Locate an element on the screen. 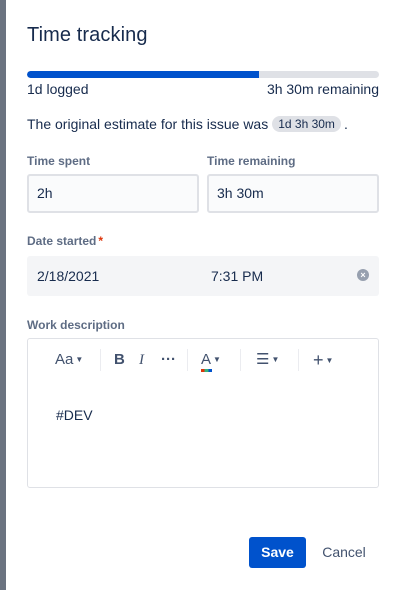  text-color-glyph: A is located at coordinates (206, 359).